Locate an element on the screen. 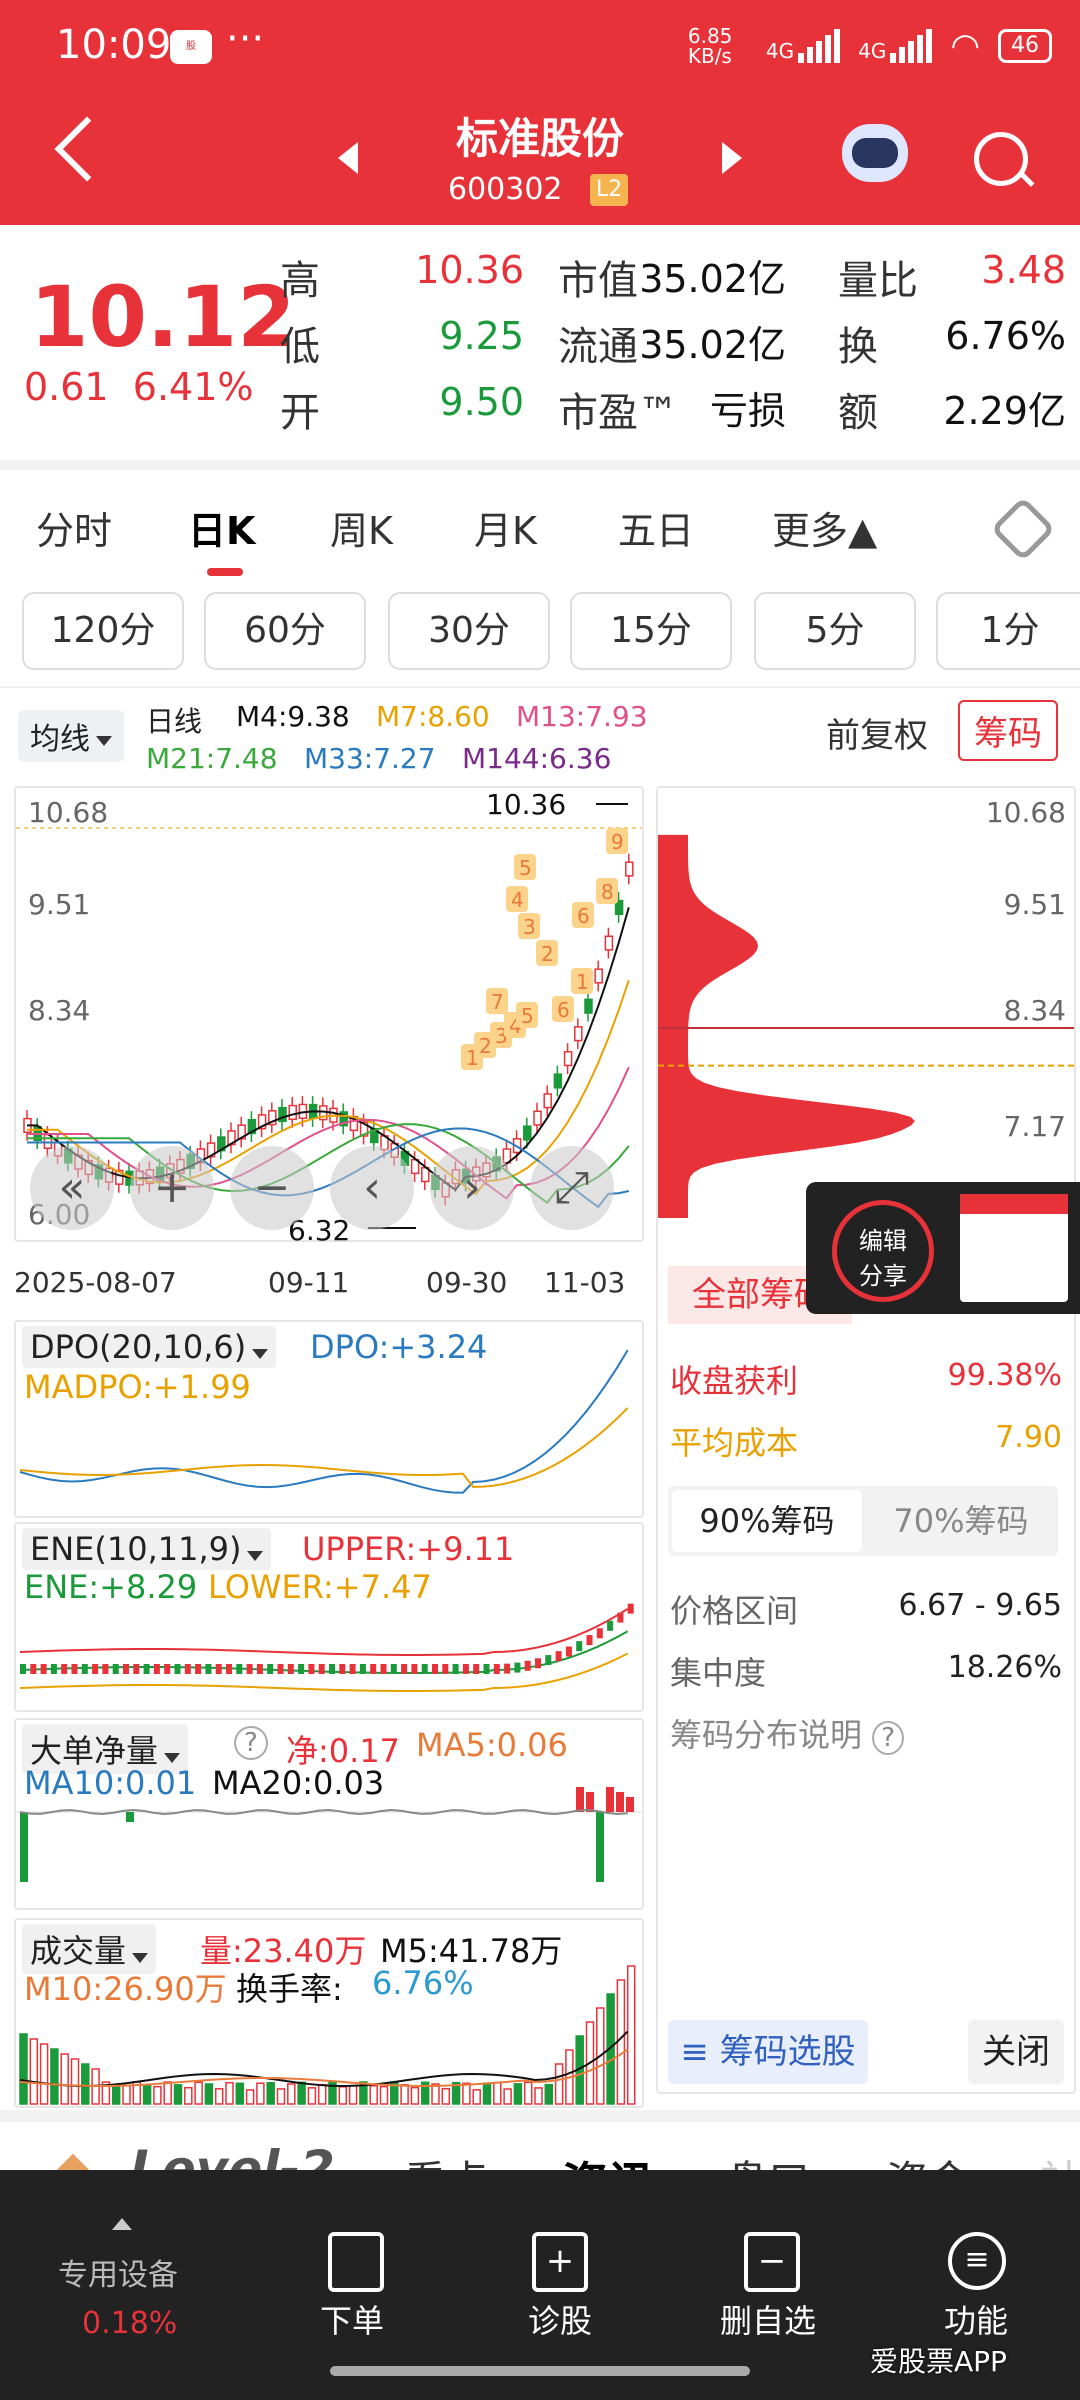 The image size is (1080, 2400). chip-y-label: 10.68 is located at coordinates (1025, 812).